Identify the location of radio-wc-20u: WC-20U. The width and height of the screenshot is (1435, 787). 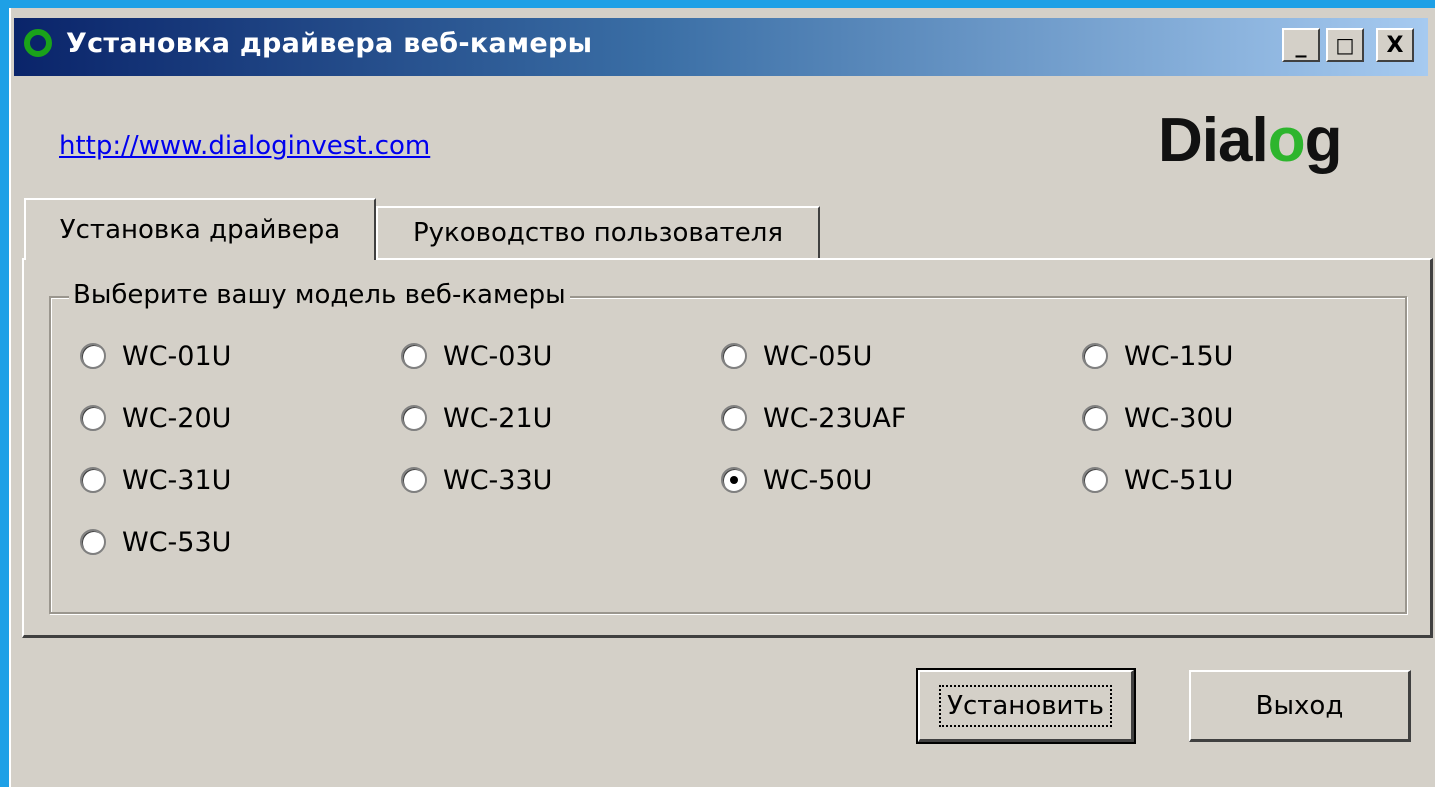
(155, 418).